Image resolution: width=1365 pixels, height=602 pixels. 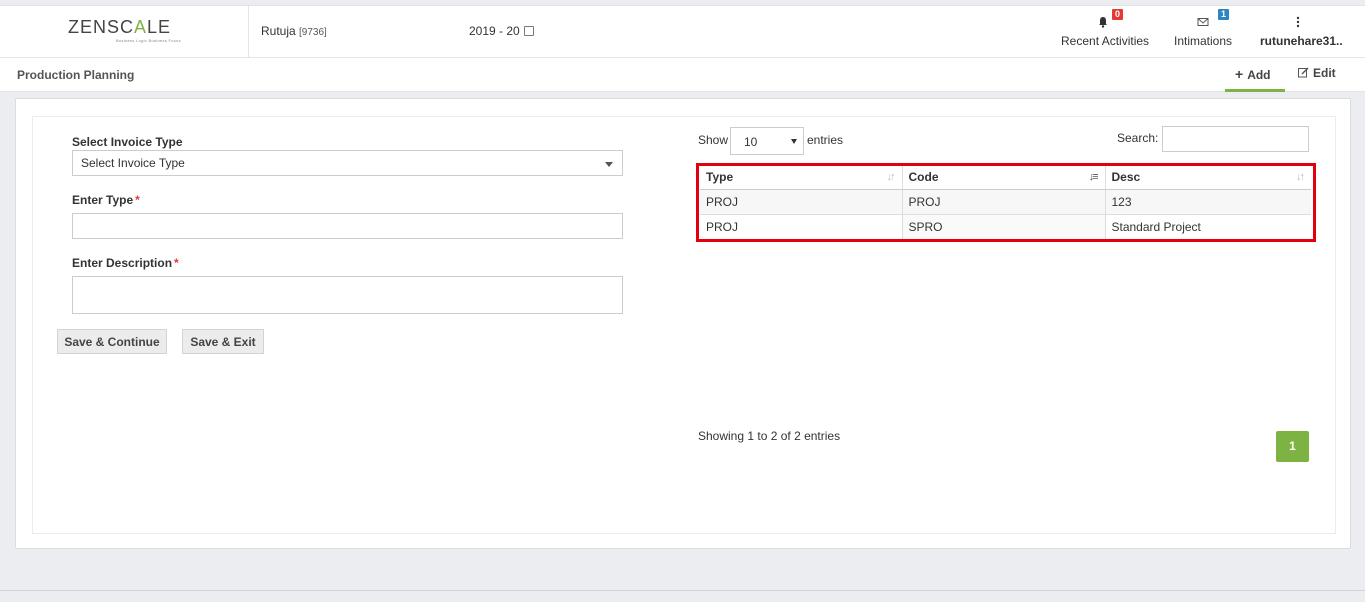 What do you see at coordinates (76, 75) in the screenshot?
I see `page-title: Production Planning` at bounding box center [76, 75].